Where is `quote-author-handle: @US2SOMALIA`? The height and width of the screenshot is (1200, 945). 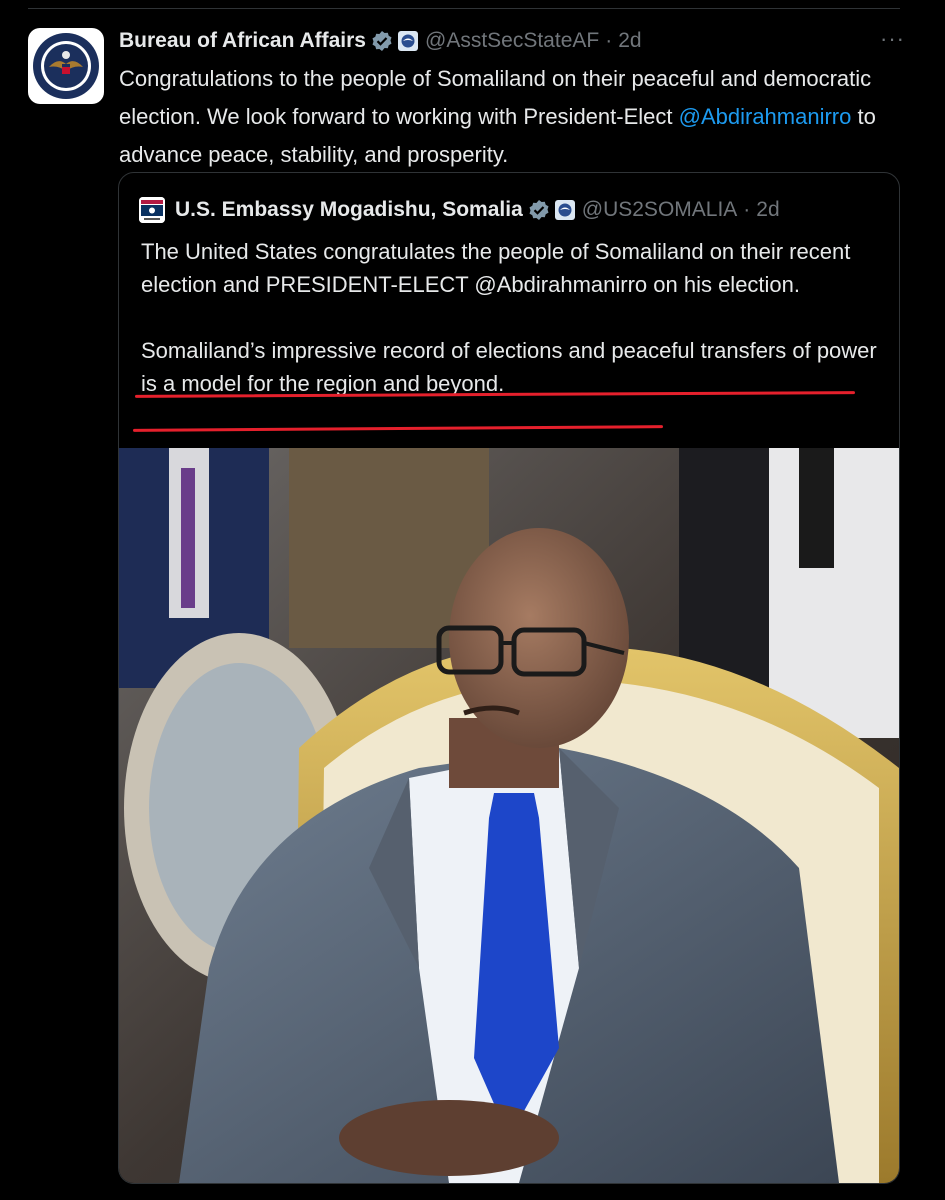
quote-author-handle: @US2SOMALIA is located at coordinates (660, 210).